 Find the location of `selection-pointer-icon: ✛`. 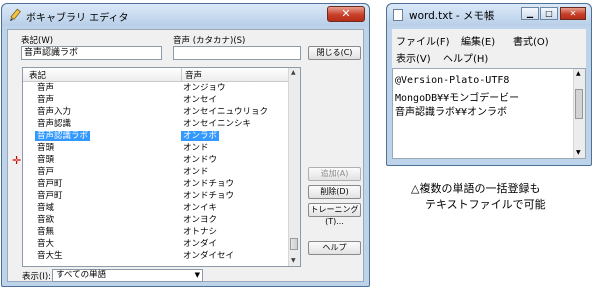

selection-pointer-icon: ✛ is located at coordinates (17, 160).